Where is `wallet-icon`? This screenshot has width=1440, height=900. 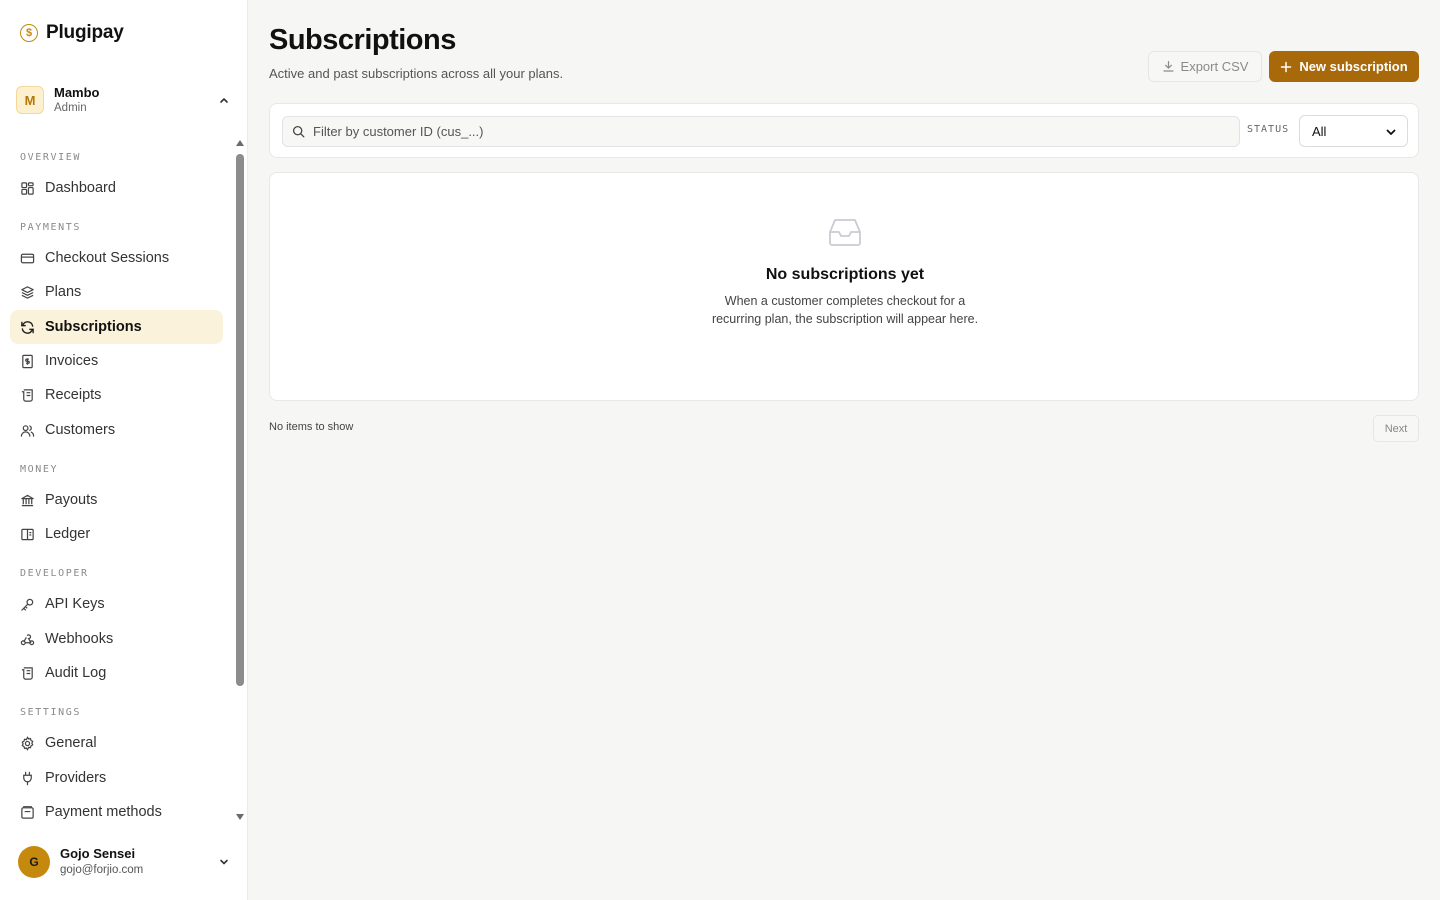 wallet-icon is located at coordinates (27, 812).